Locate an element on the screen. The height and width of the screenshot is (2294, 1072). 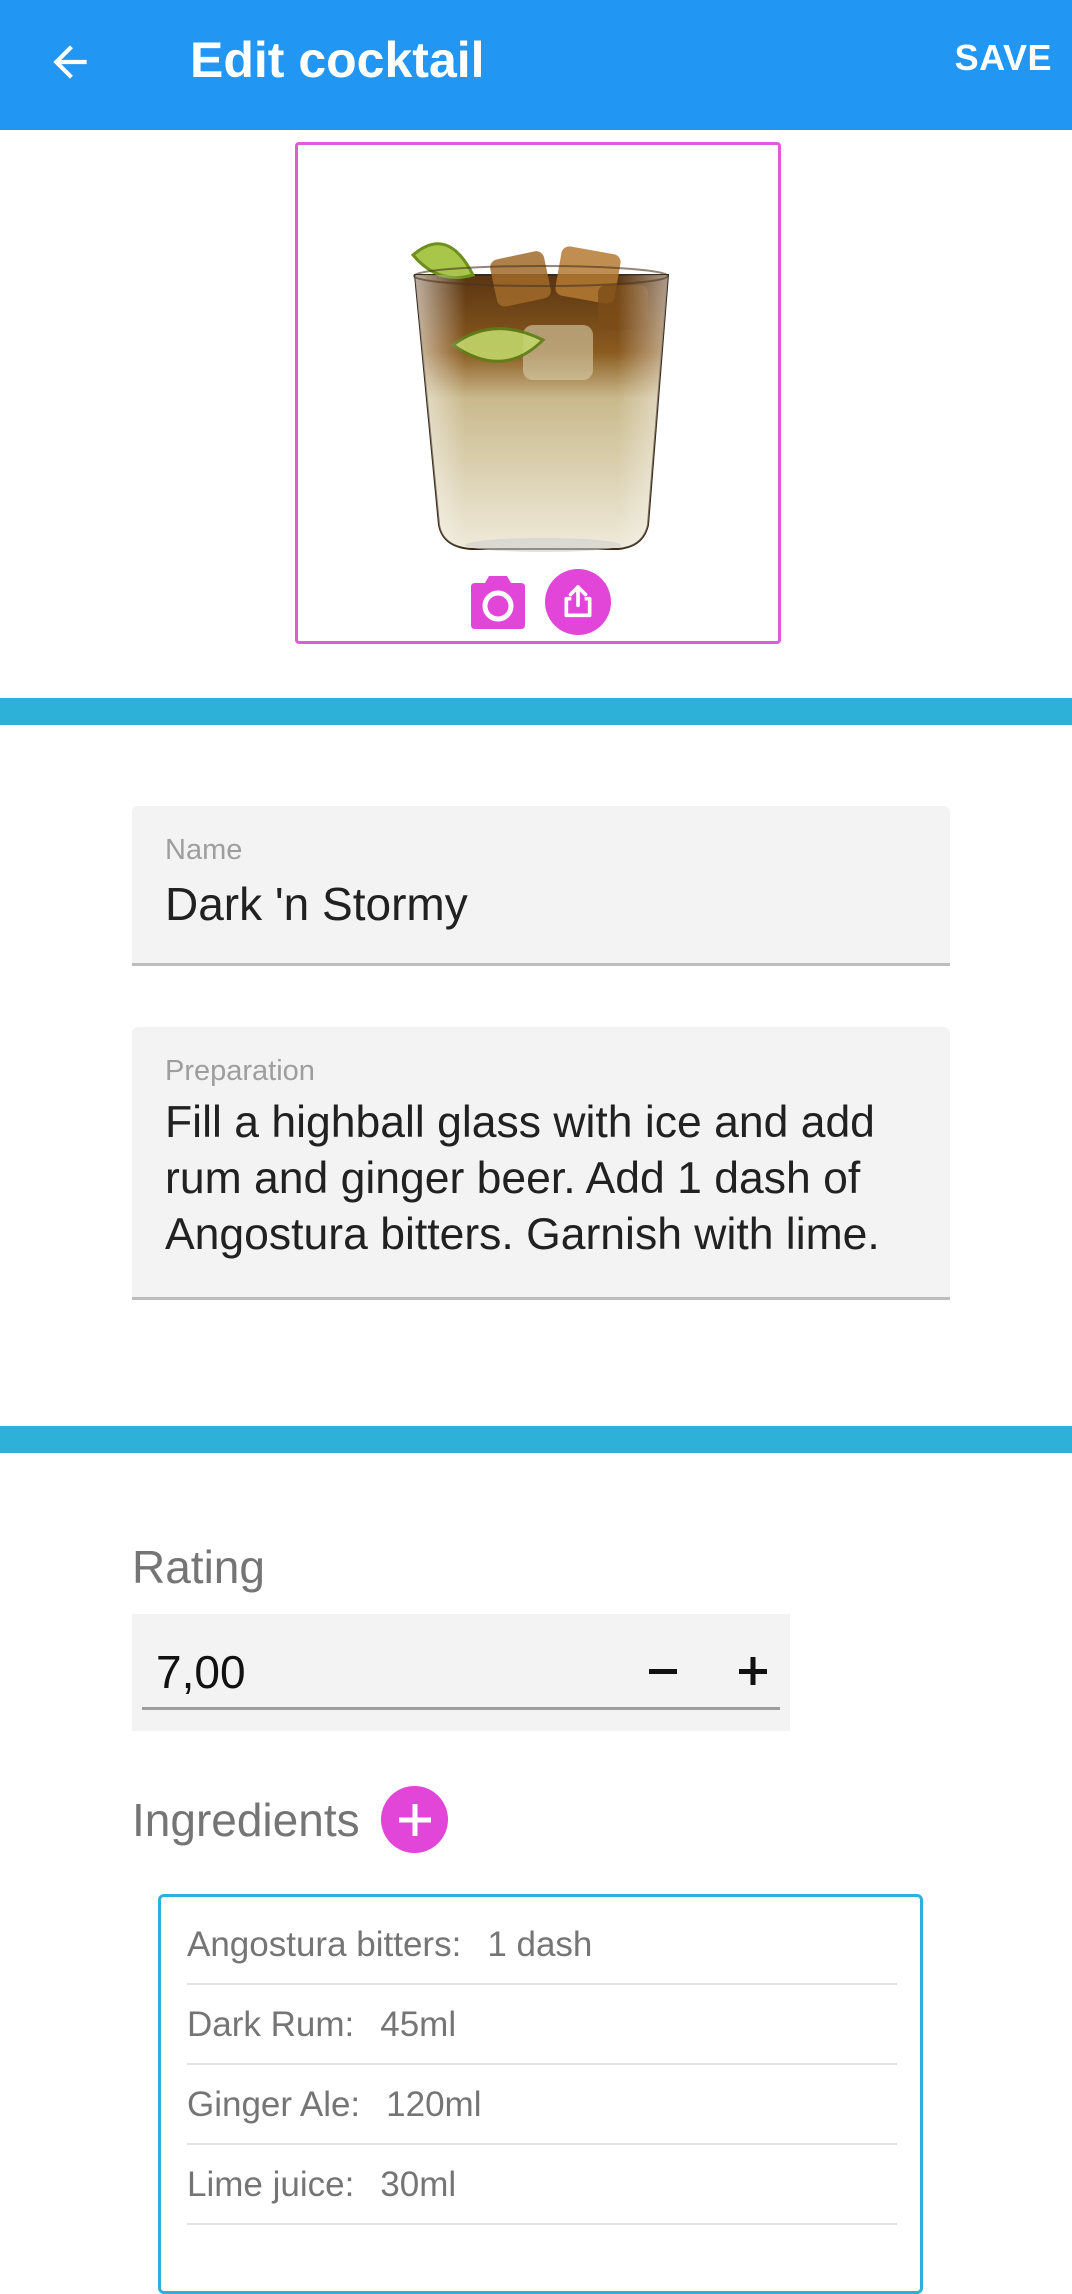
ingredient-row: Angostura bitters: 1 dash is located at coordinates (542, 1945).